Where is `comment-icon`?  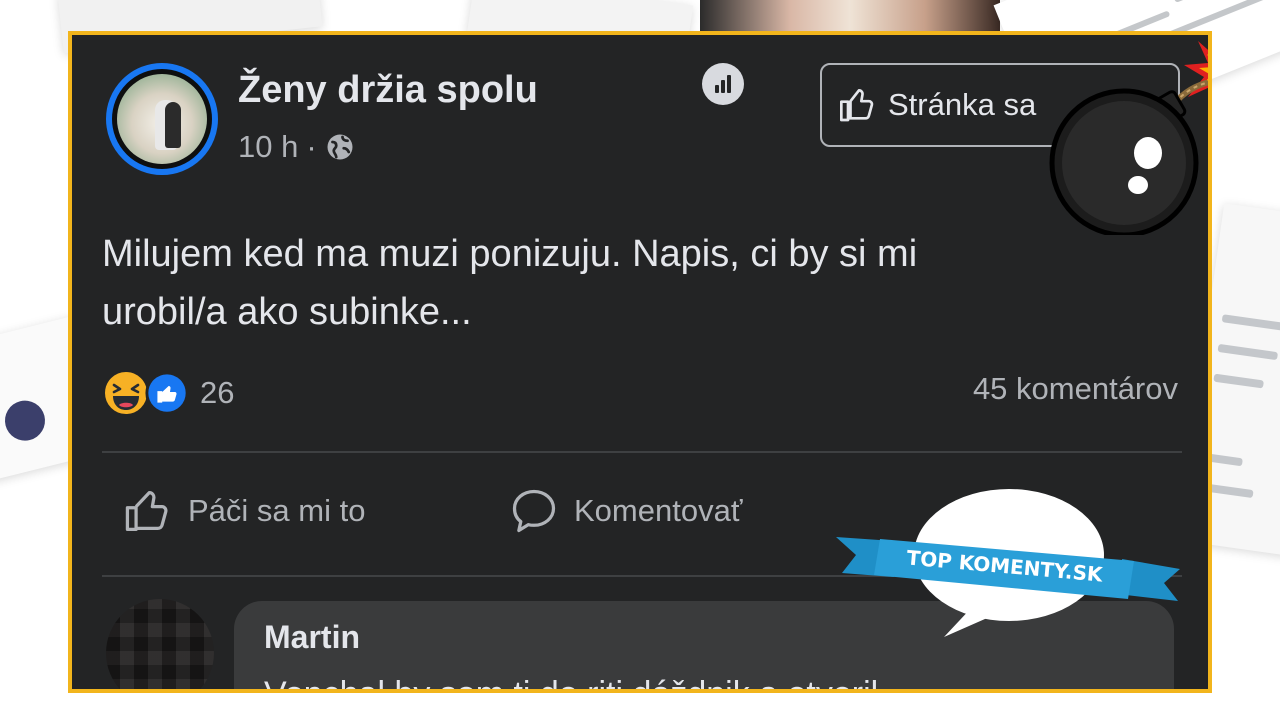
comment-icon is located at coordinates (534, 511).